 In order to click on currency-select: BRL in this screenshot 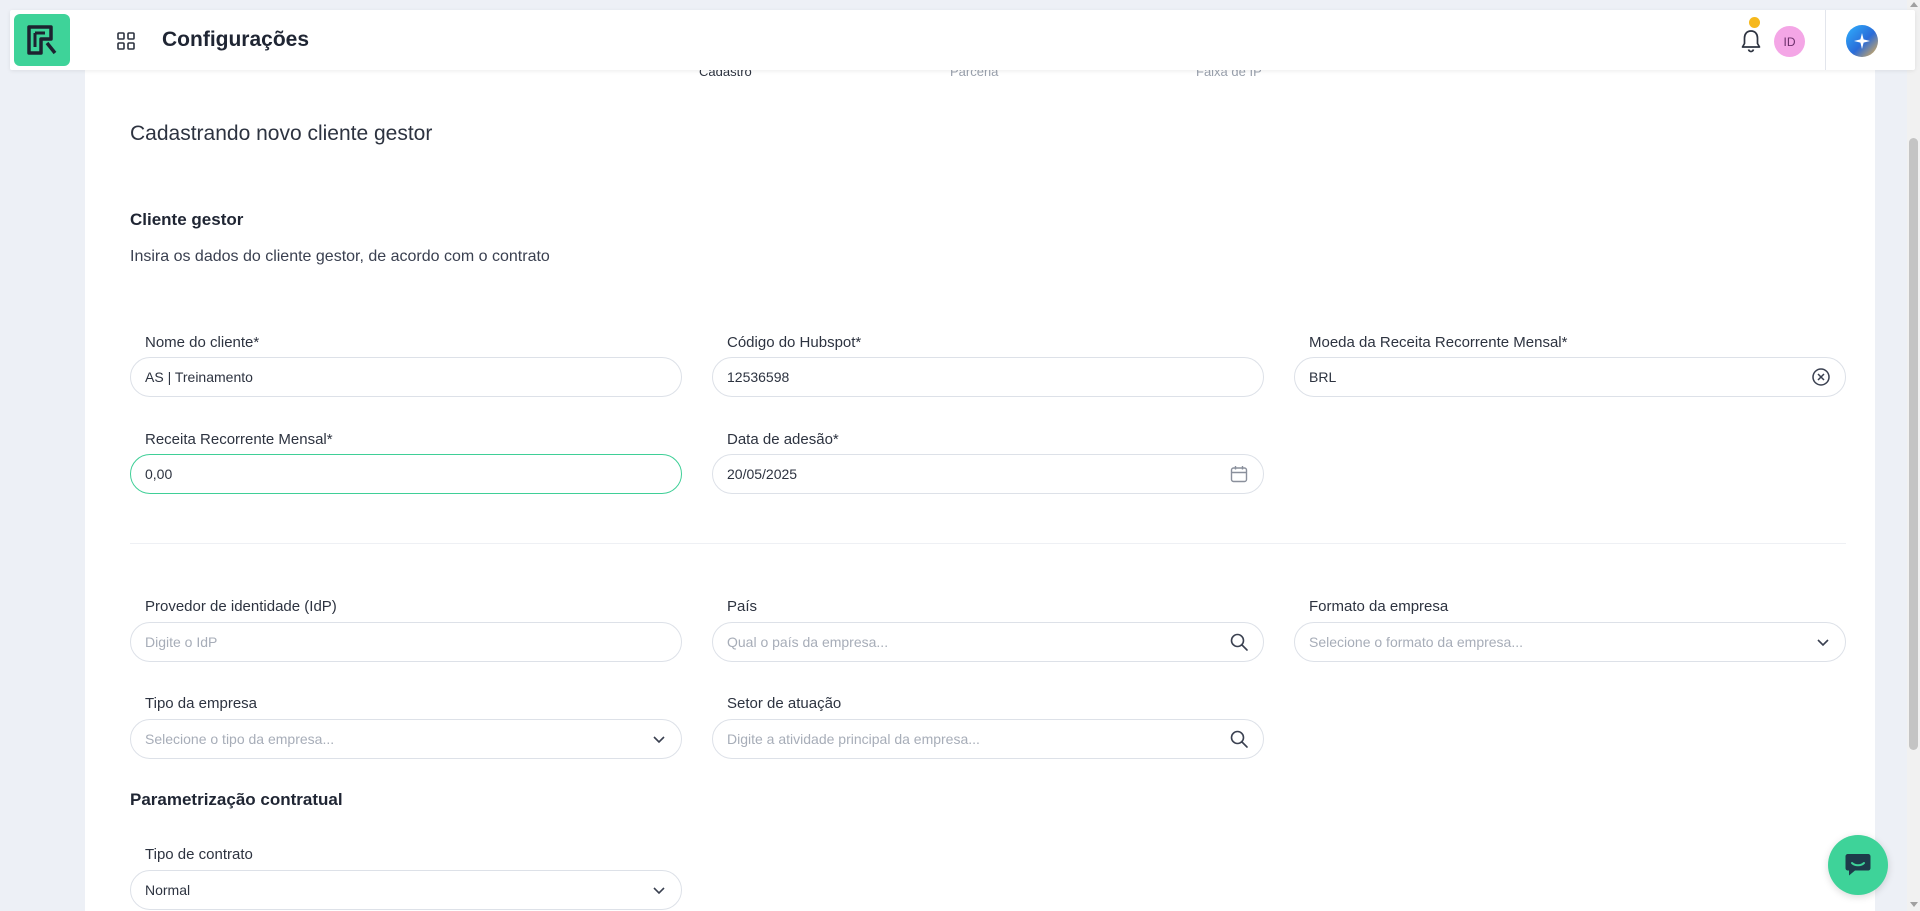, I will do `click(1570, 377)`.